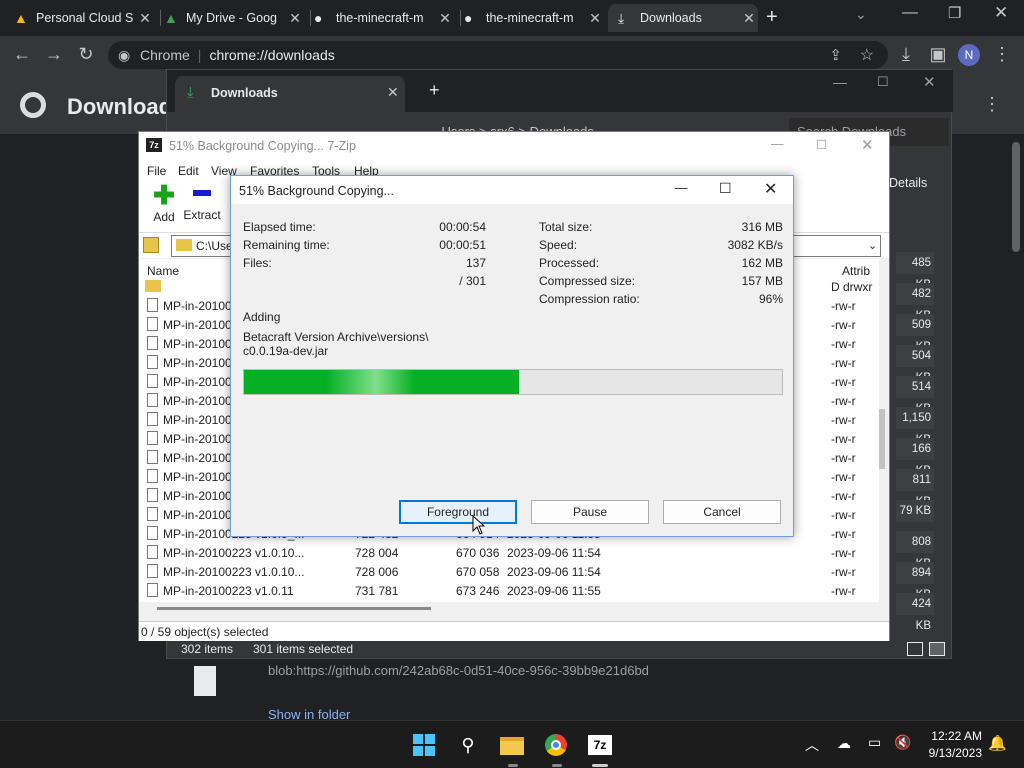  I want to click on back-icon: ←, so click(22, 54).